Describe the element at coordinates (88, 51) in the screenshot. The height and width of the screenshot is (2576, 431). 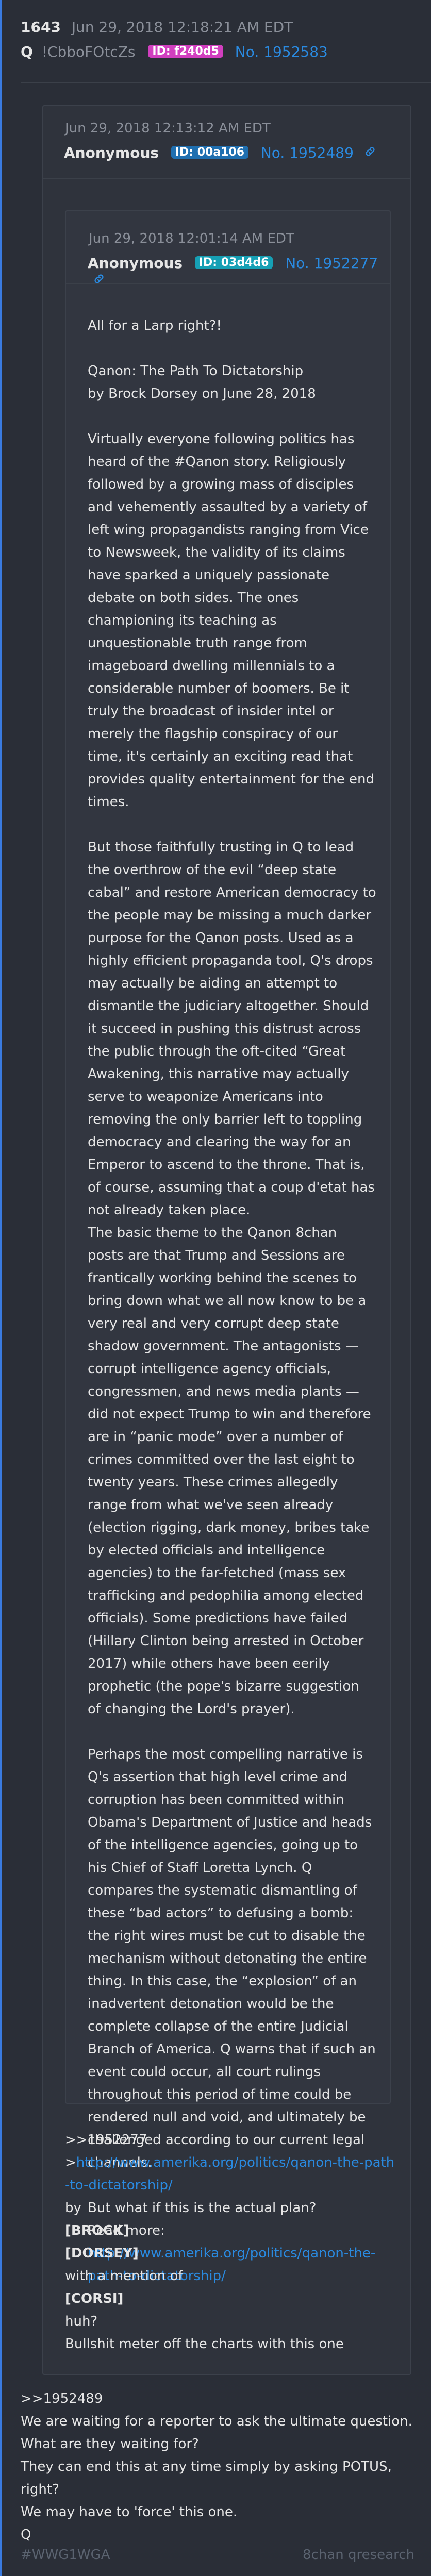
I see `tripcode: !CbboFOtcZs` at that location.